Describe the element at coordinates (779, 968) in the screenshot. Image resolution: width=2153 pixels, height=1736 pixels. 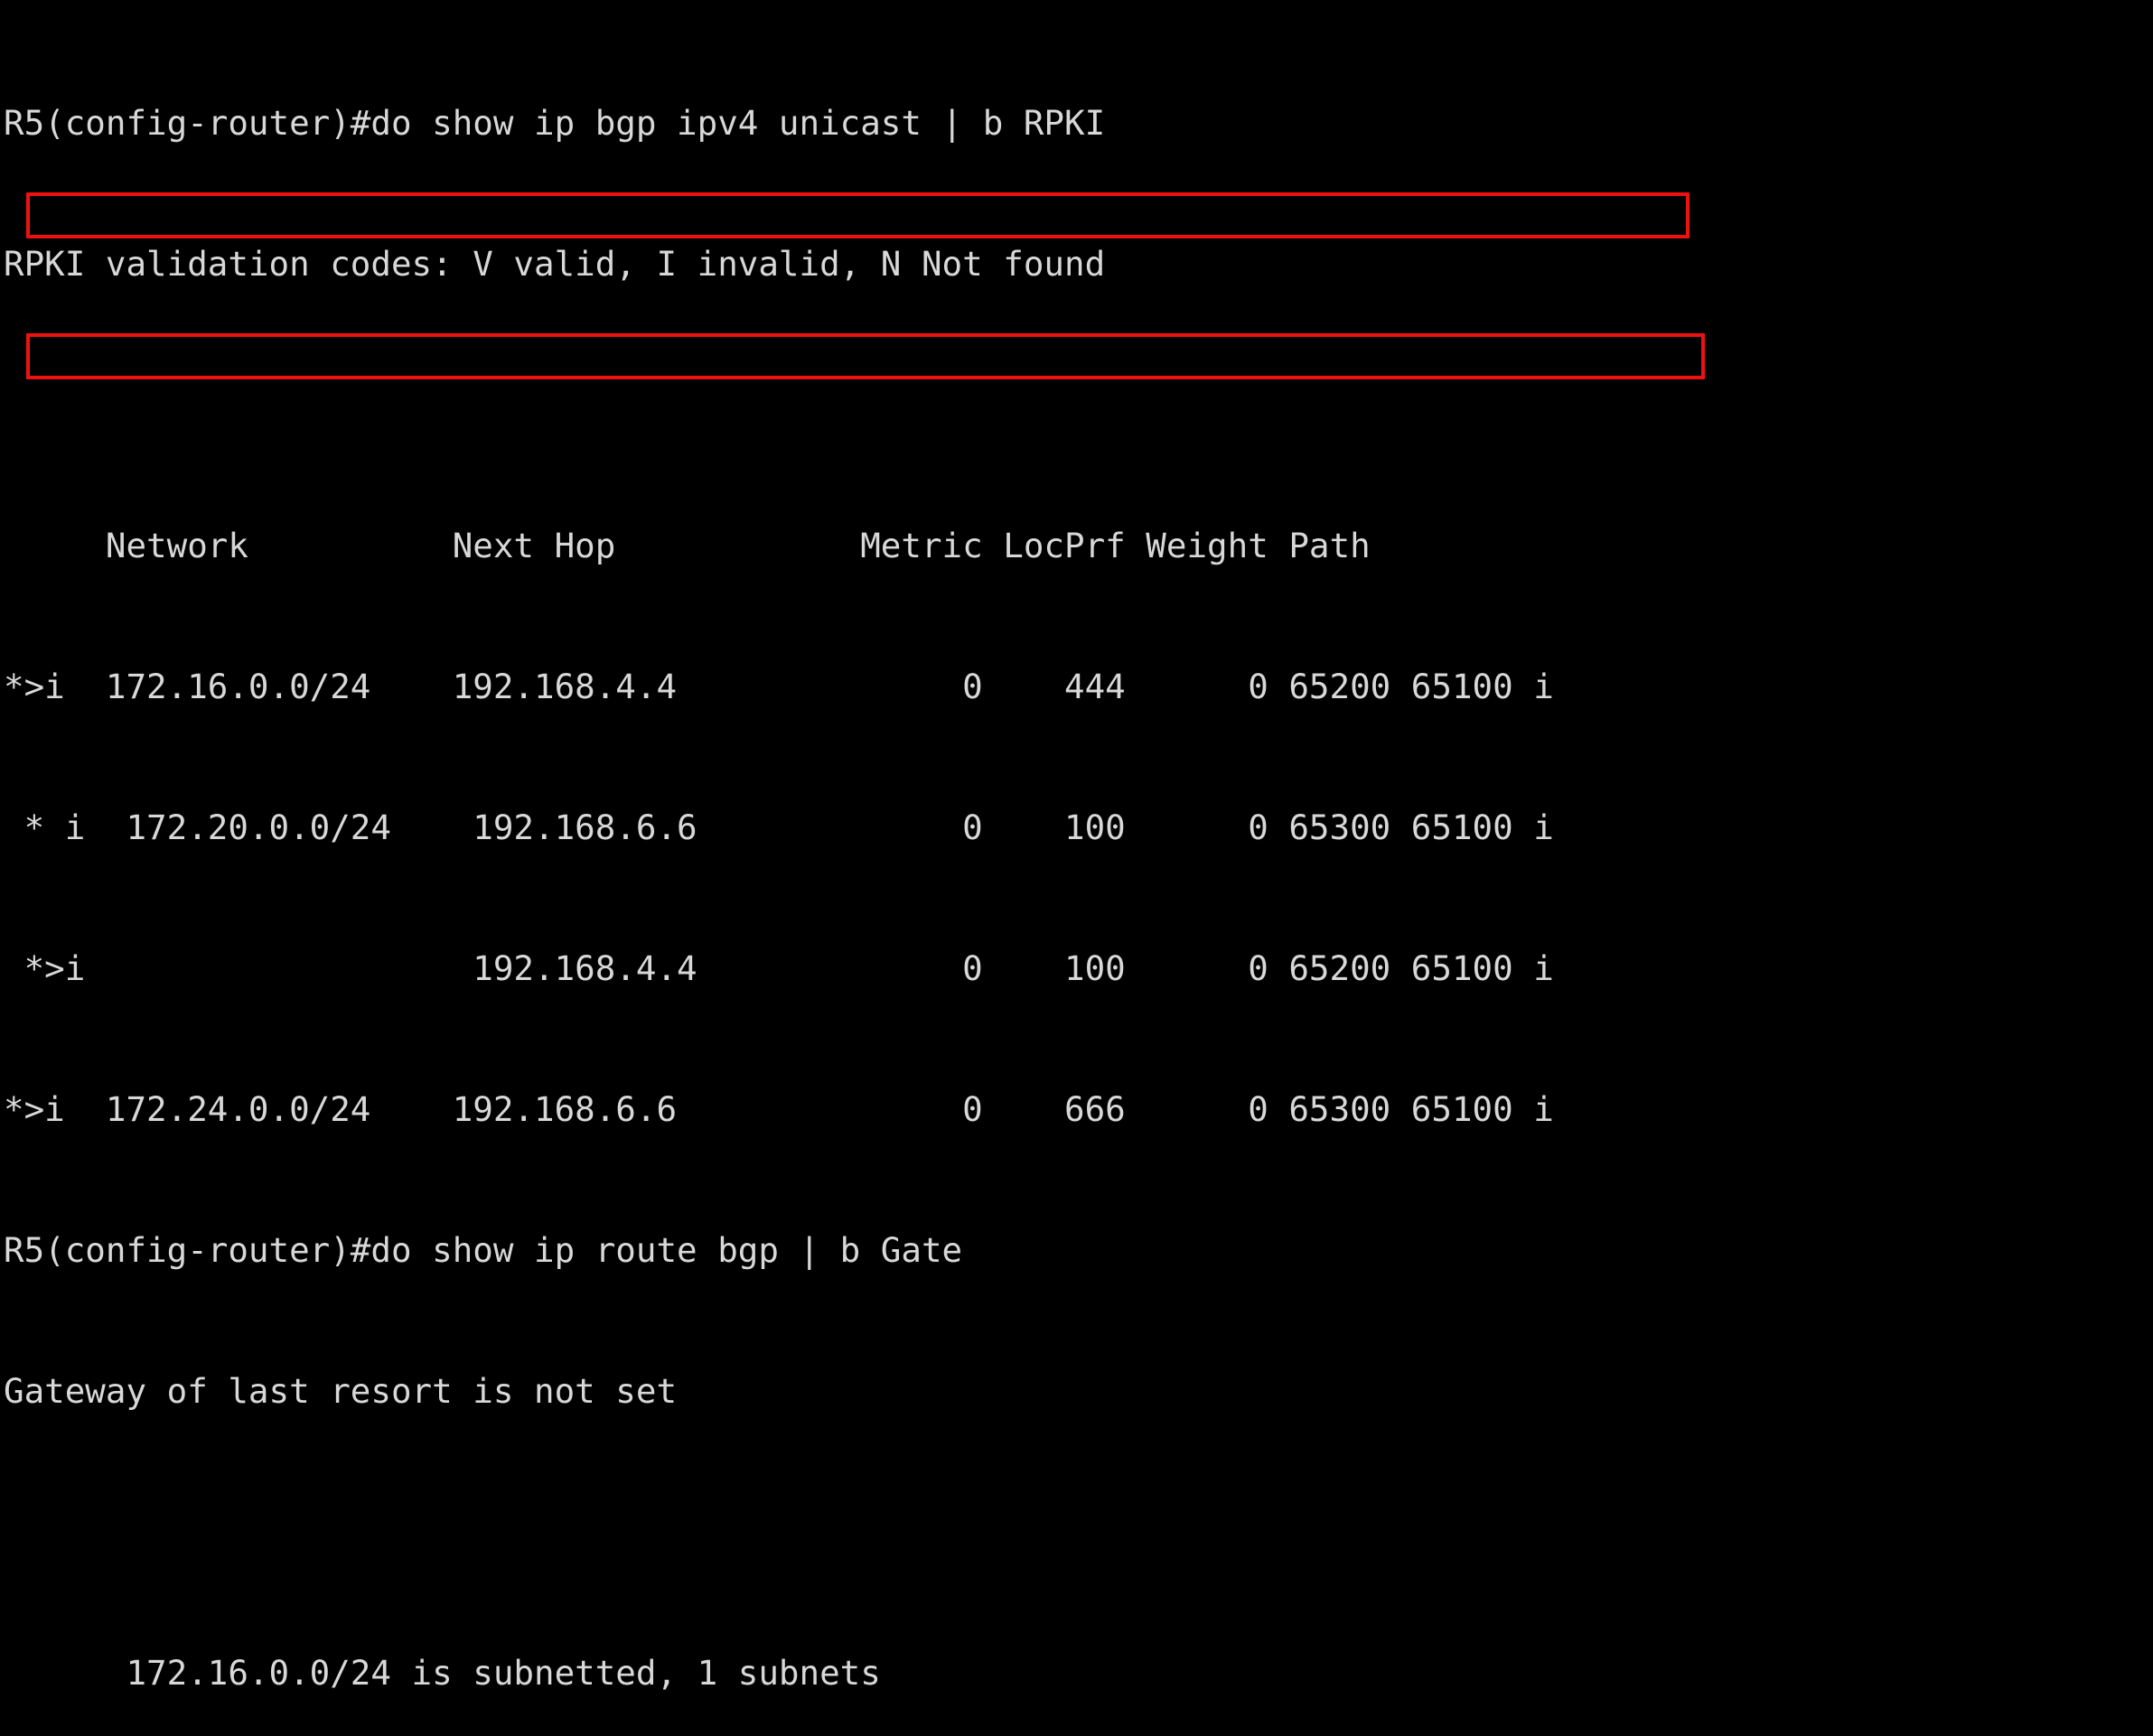
I see `bgp-row-172-20-alt-path: *>i 192.168.4.4 0 100 0 65200 65100 i` at that location.